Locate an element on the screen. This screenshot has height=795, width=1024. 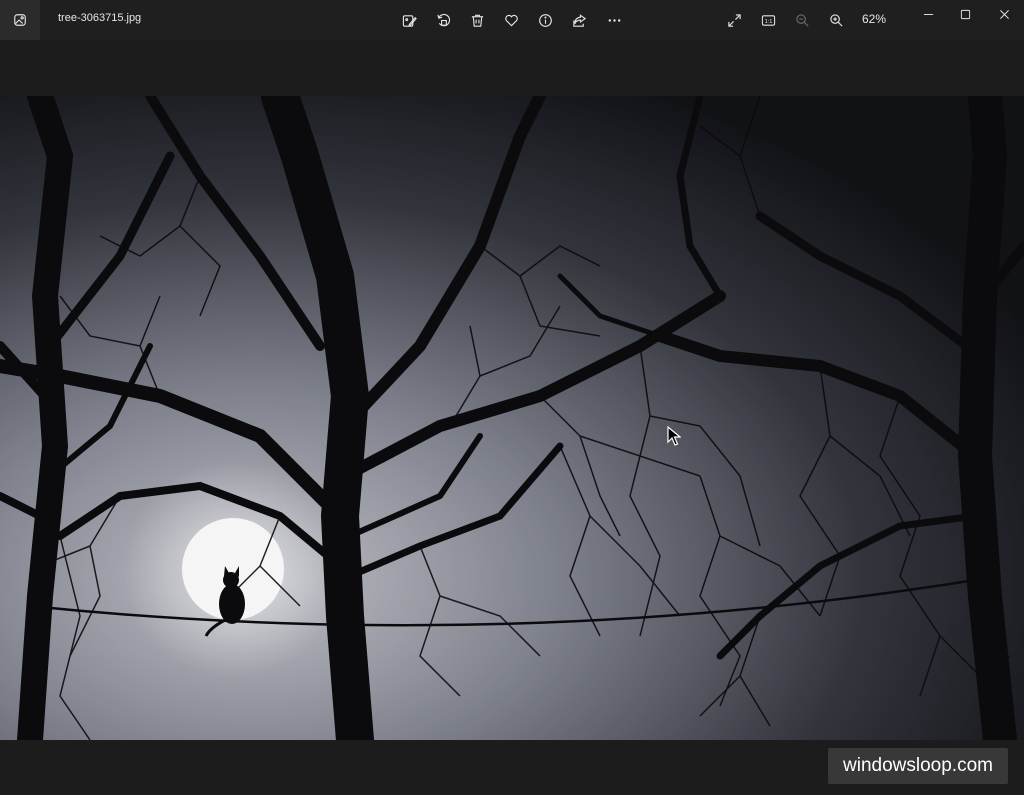
rotate-button is located at coordinates (443, 20).